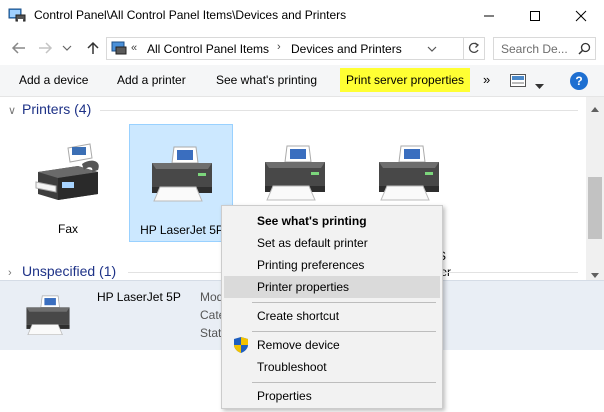 Image resolution: width=604 pixels, height=412 pixels. What do you see at coordinates (486, 79) in the screenshot?
I see `more-commands-button: »` at bounding box center [486, 79].